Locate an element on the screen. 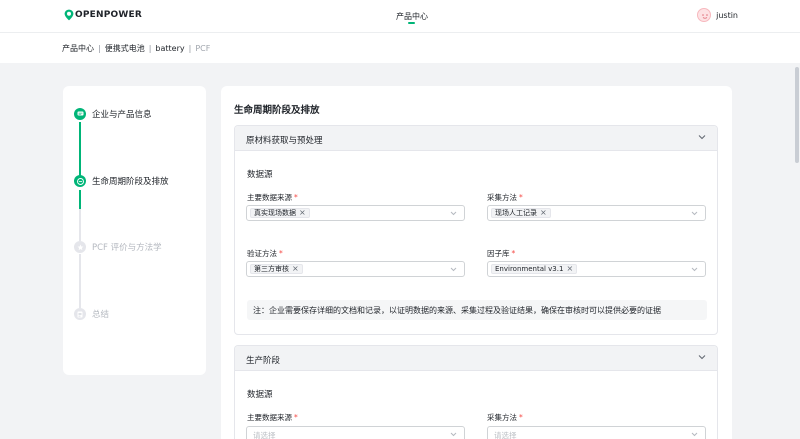 The width and height of the screenshot is (800, 439). primary-source-select: 真实现场数据 × is located at coordinates (355, 213).